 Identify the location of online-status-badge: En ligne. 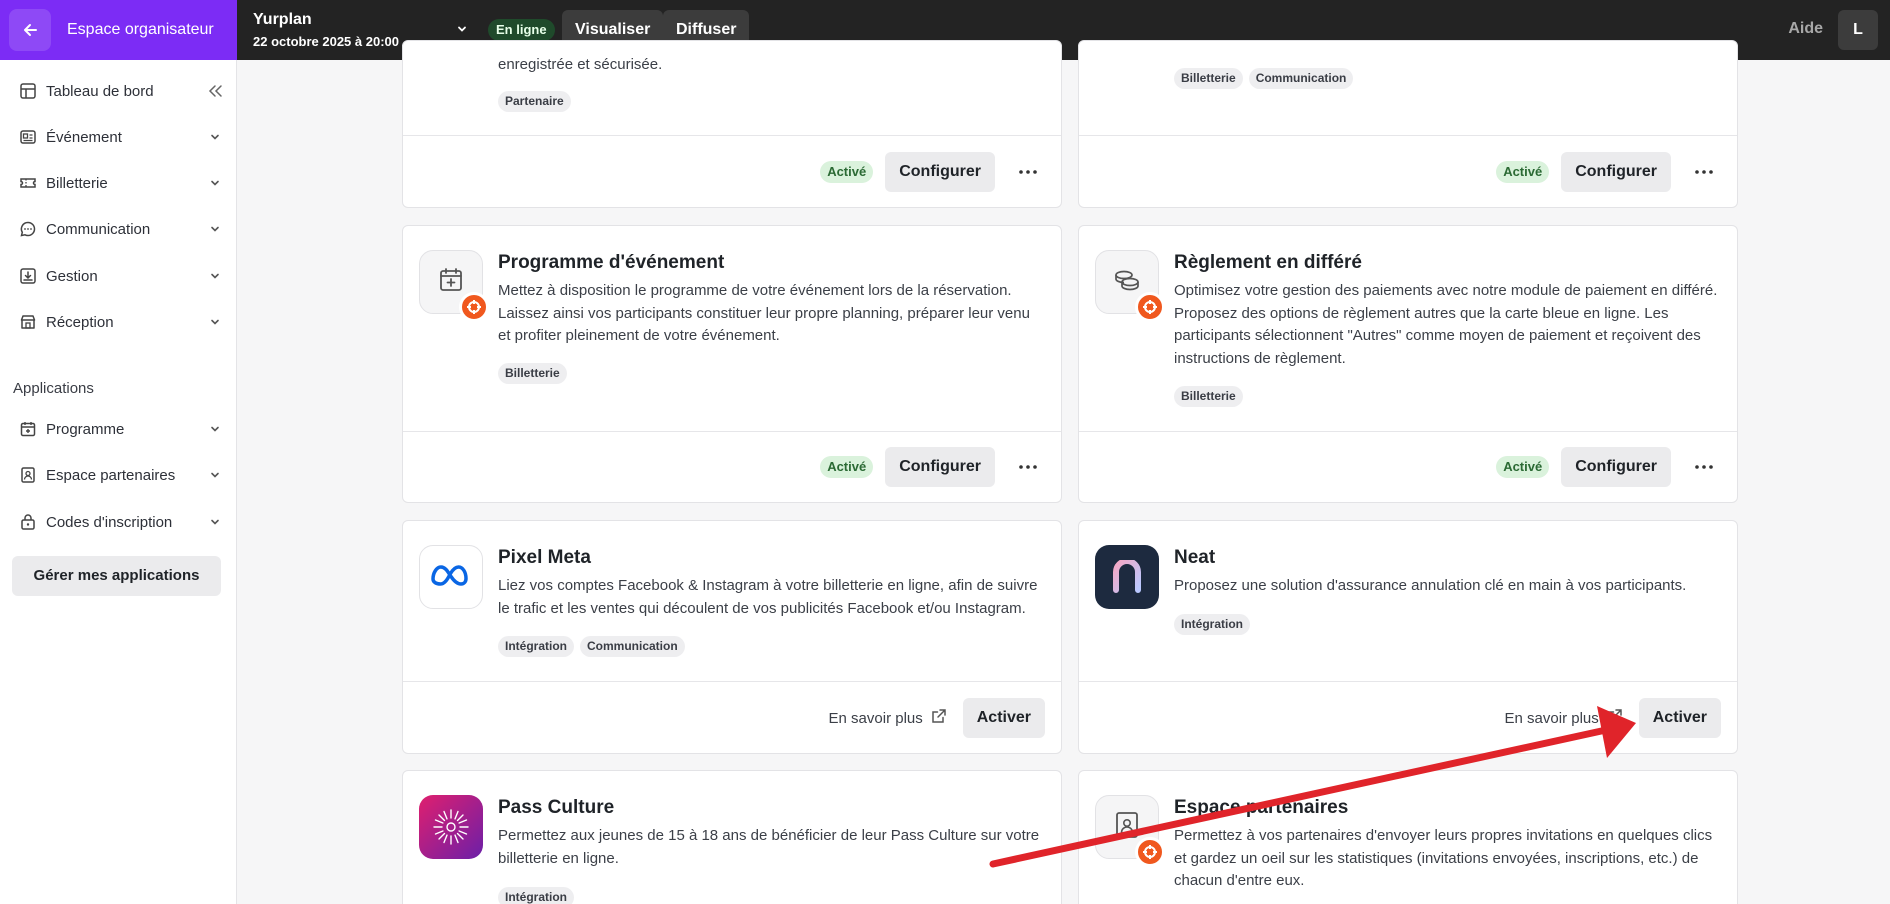
(521, 30).